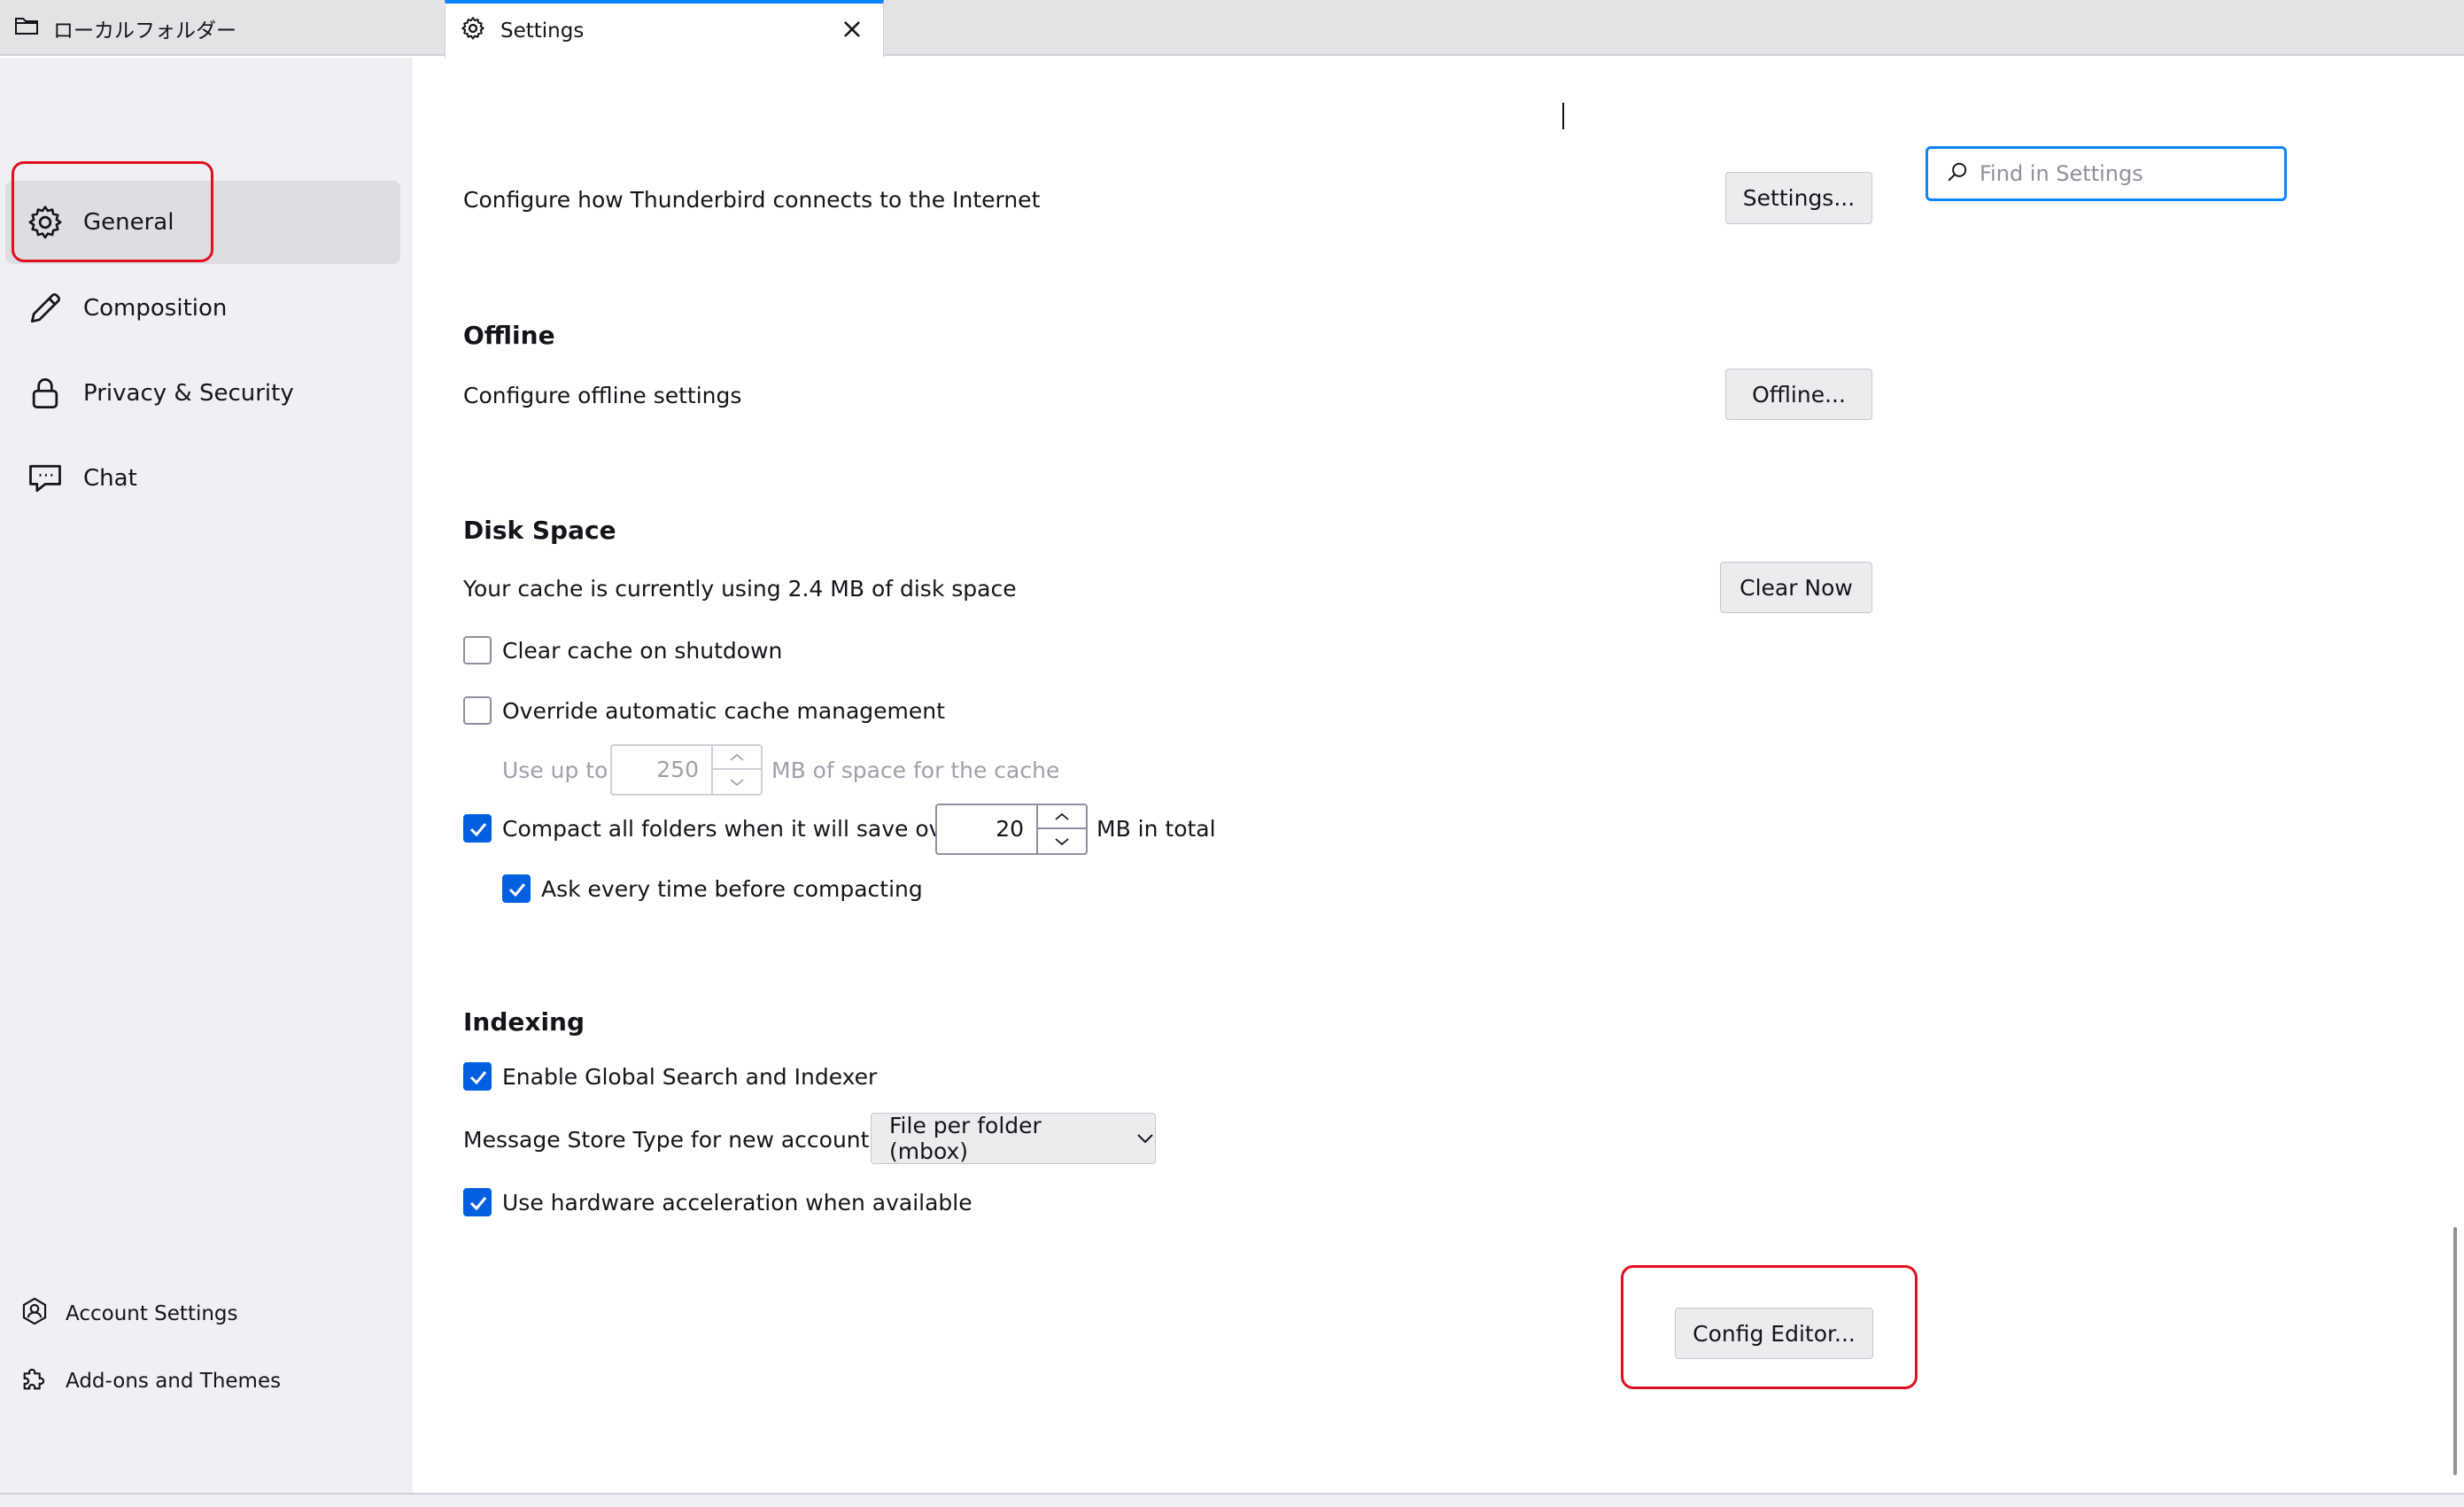 Image resolution: width=2464 pixels, height=1507 pixels. Describe the element at coordinates (690, 1077) in the screenshot. I see `global-search-label: Enable Global Search and Indexer` at that location.